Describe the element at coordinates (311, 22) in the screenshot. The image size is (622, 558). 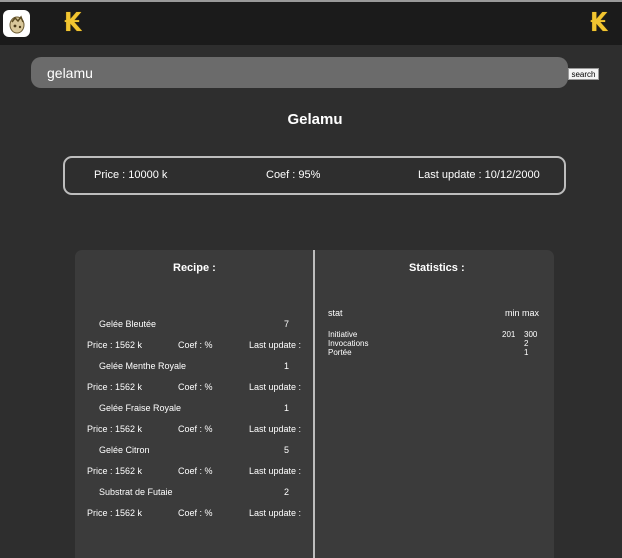
I see `top-bar: ₭ ₭` at that location.